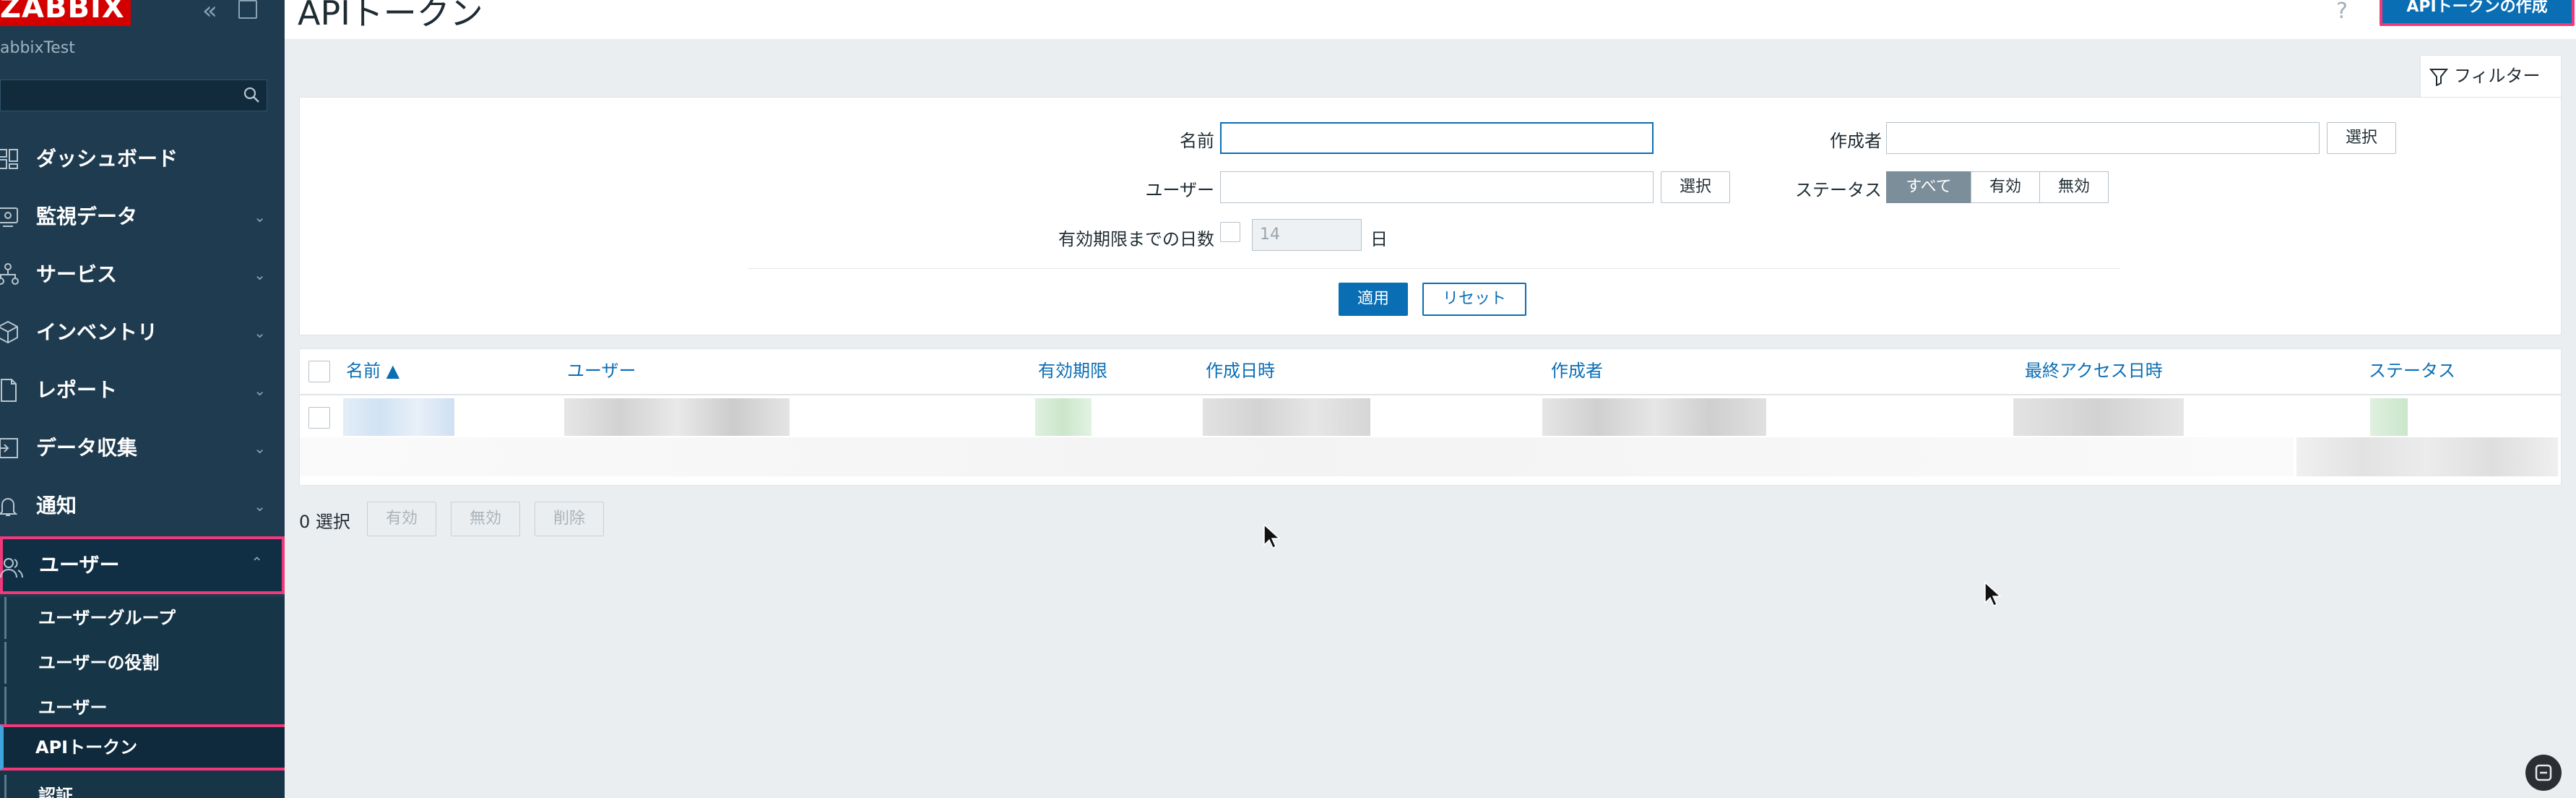 The width and height of the screenshot is (2576, 798). I want to click on sidebar-item-data-collection: データ収集 ⌄, so click(142, 448).